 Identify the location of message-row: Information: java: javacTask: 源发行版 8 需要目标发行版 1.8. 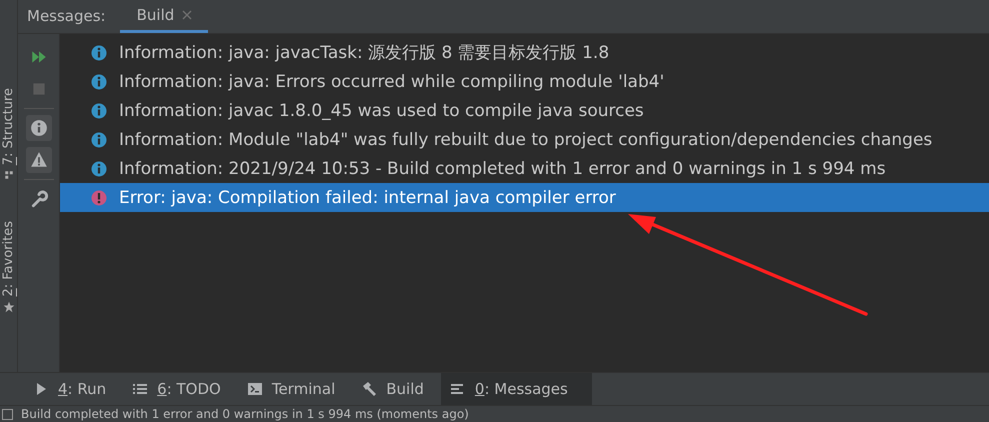
(524, 52).